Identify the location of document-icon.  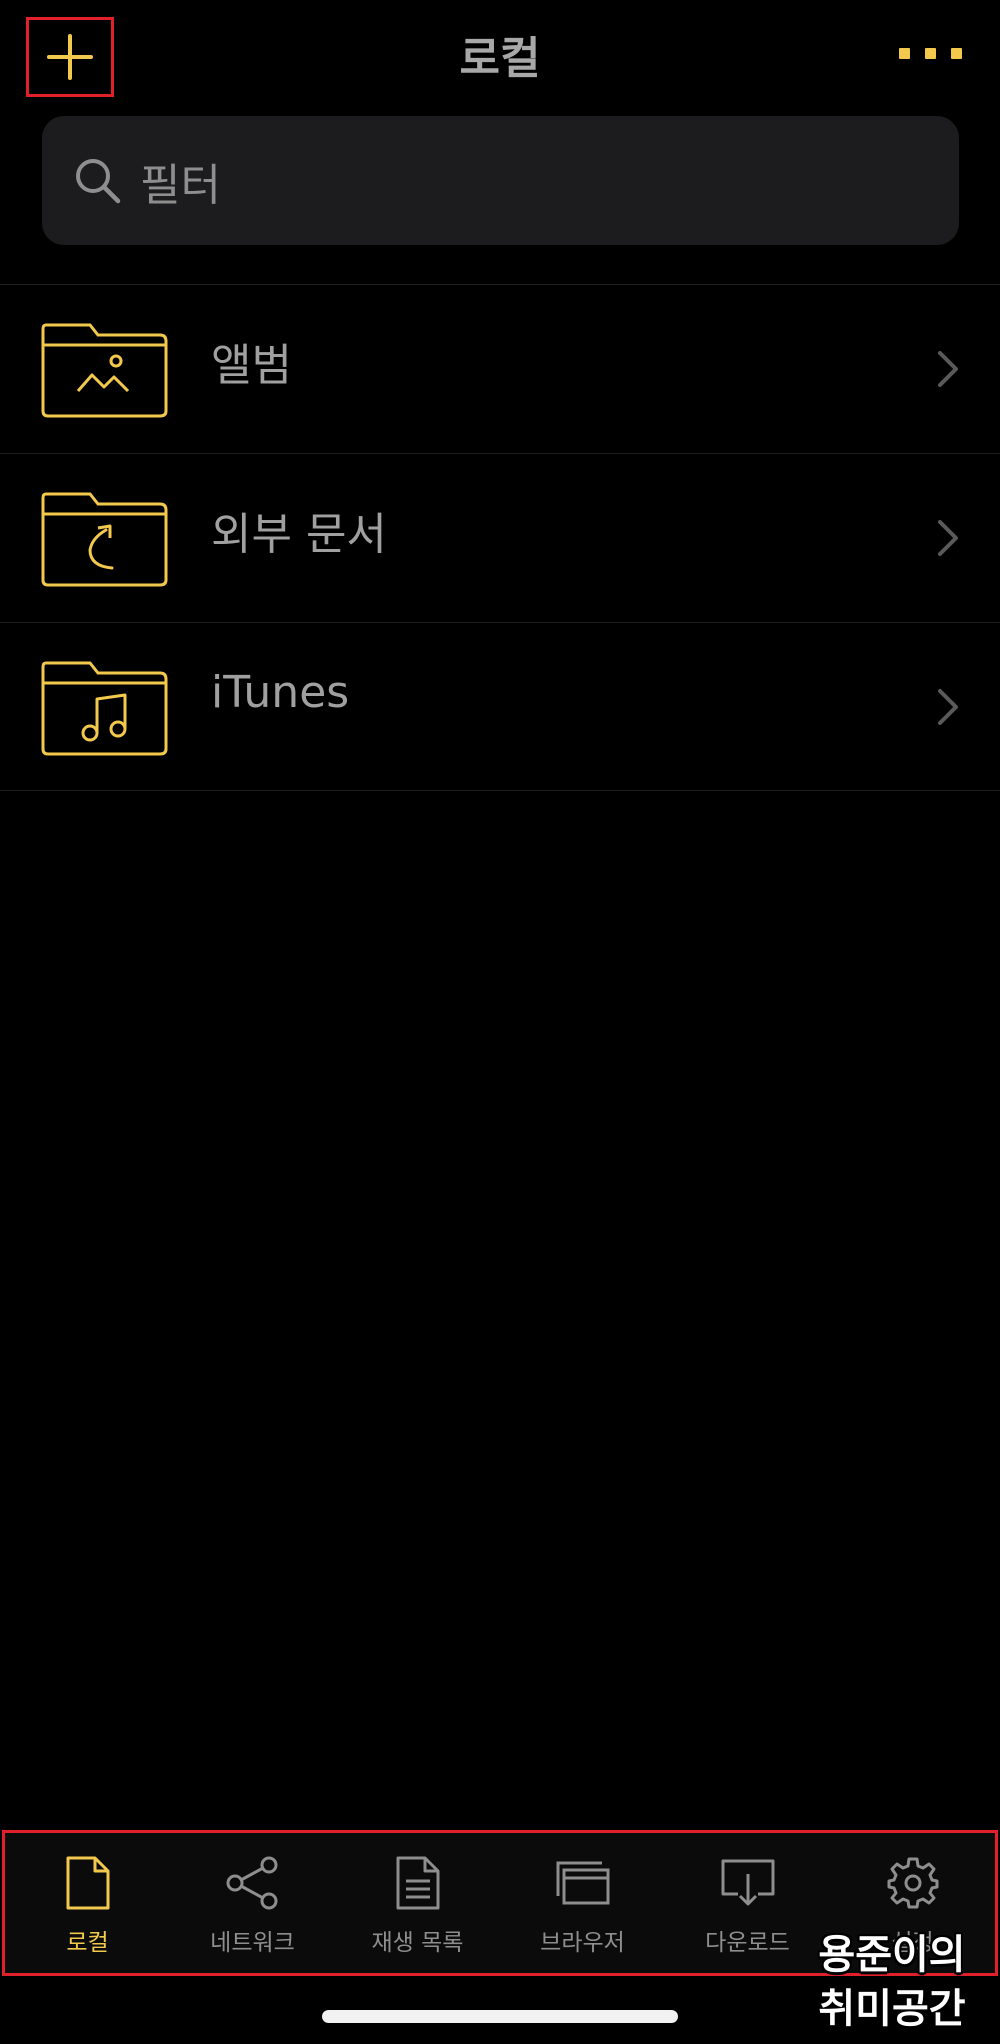
(87, 1883).